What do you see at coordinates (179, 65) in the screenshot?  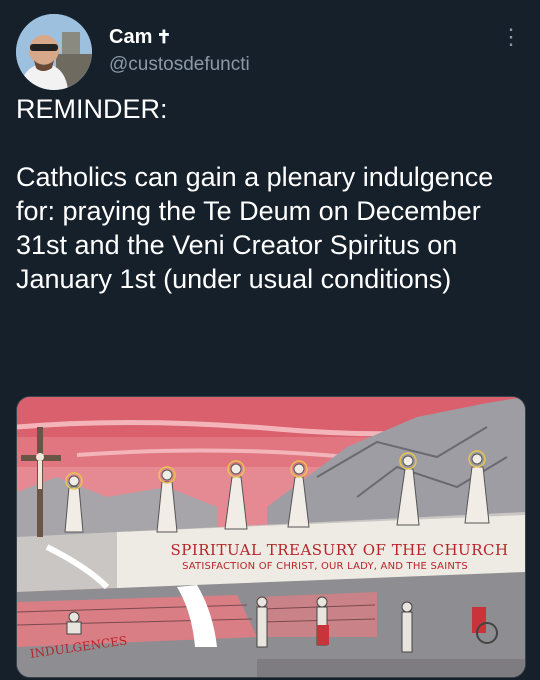 I see `author-handle: @custosdefuncti` at bounding box center [179, 65].